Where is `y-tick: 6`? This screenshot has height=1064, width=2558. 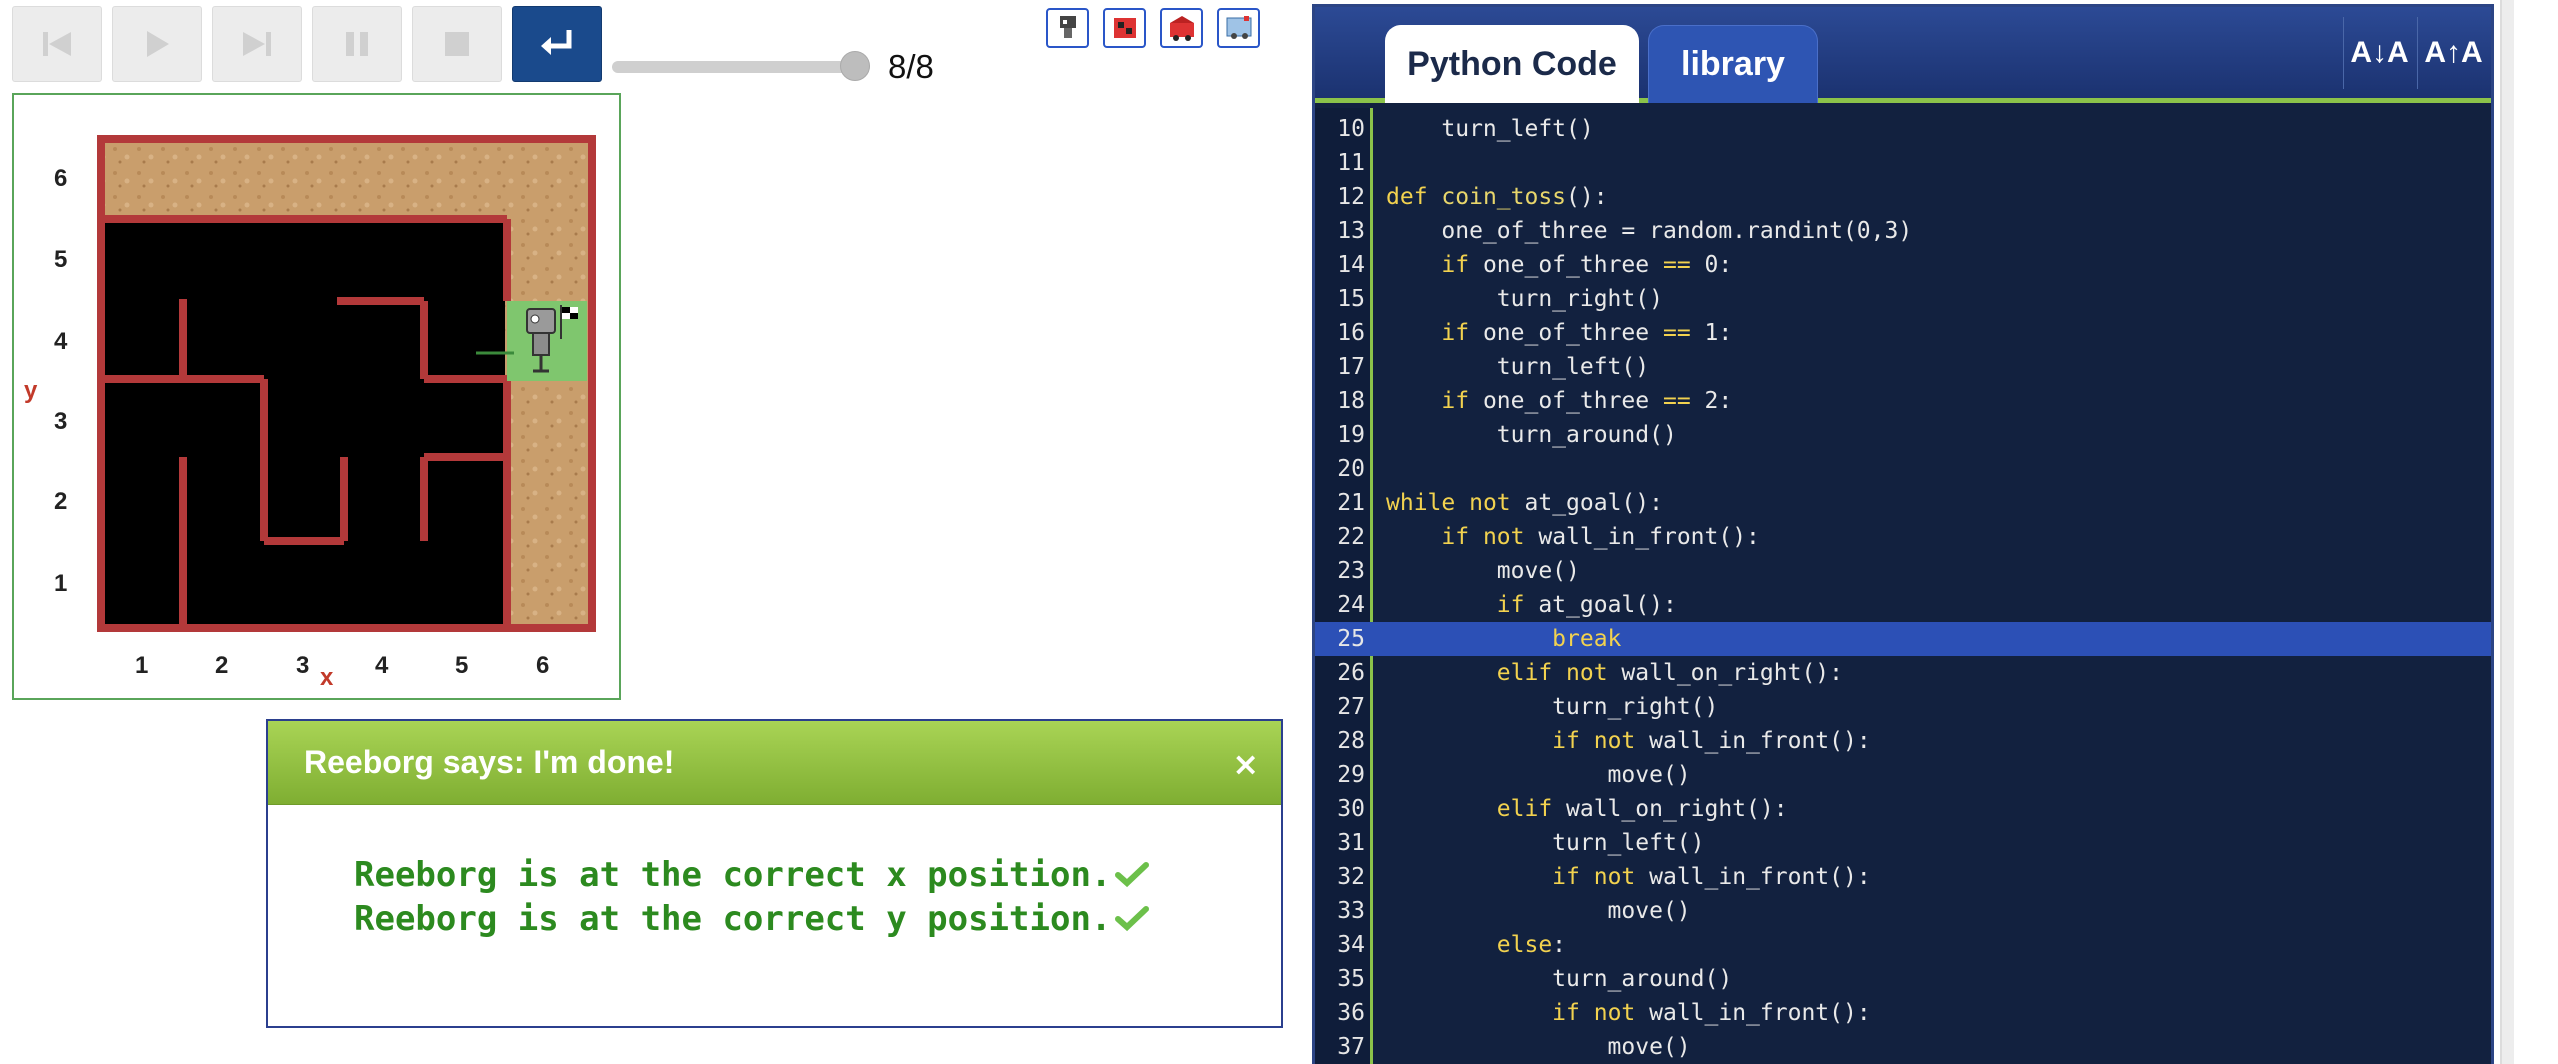 y-tick: 6 is located at coordinates (60, 178).